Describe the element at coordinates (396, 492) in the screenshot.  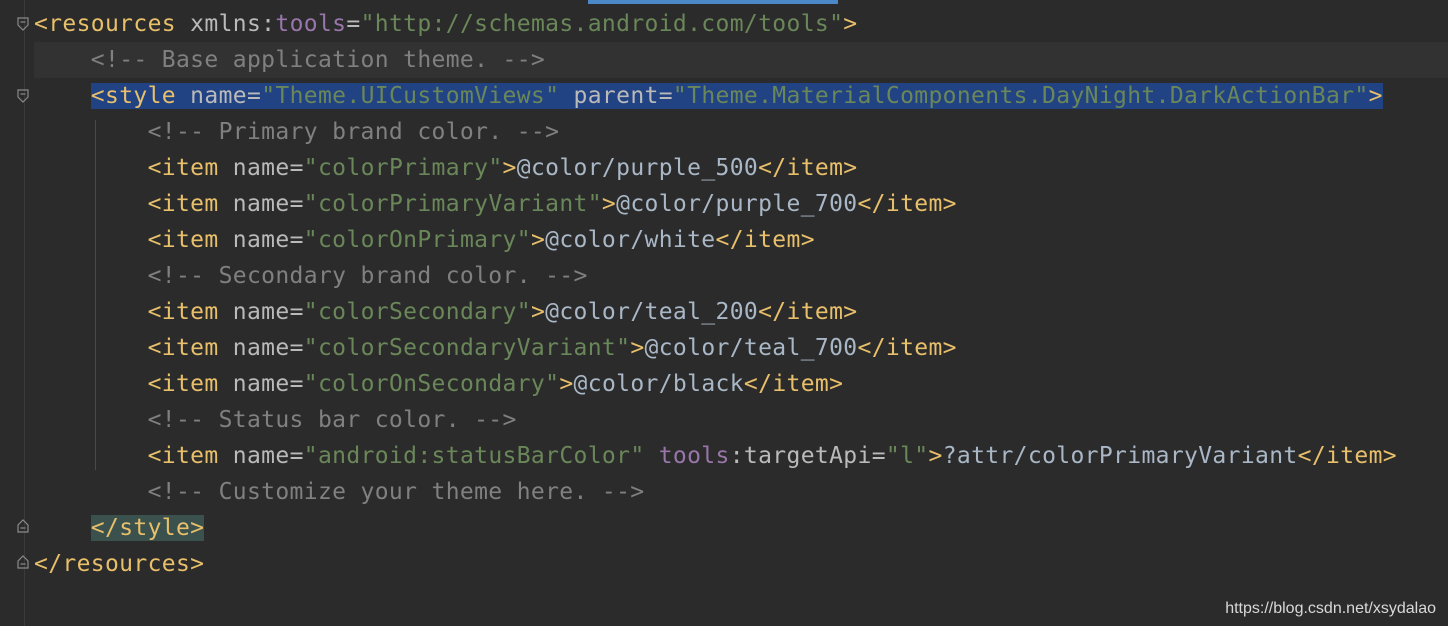
I see `comment: <!-- Customize your theme here. -->` at that location.